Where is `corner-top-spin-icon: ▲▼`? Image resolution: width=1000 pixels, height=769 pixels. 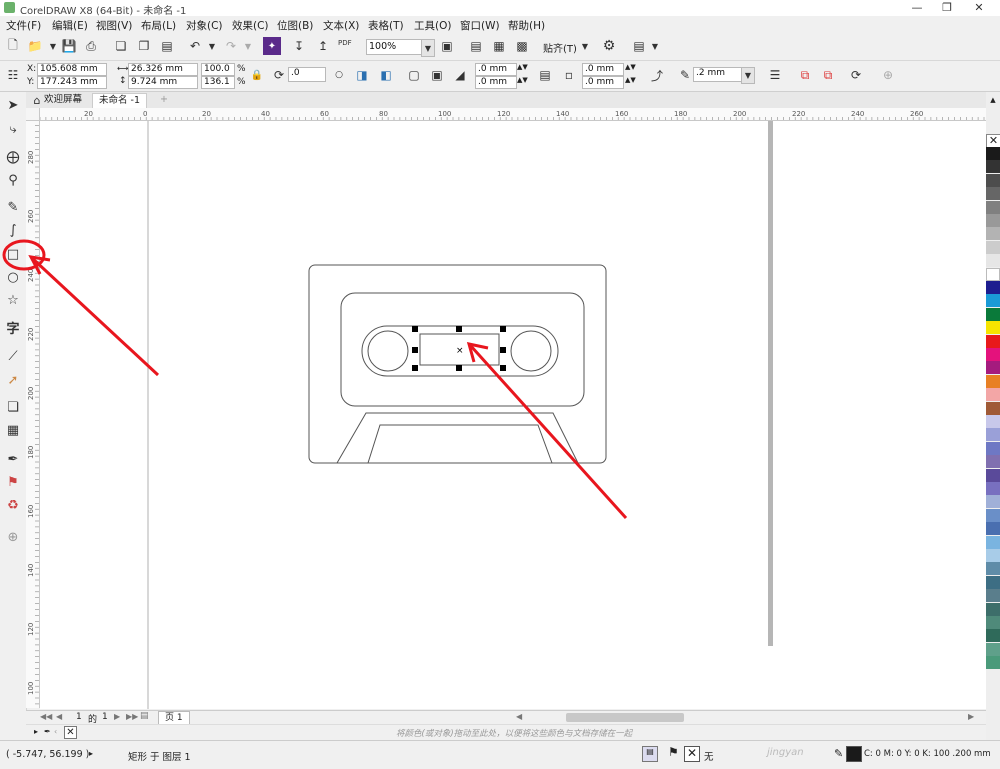 corner-top-spin-icon: ▲▼ is located at coordinates (522, 67).